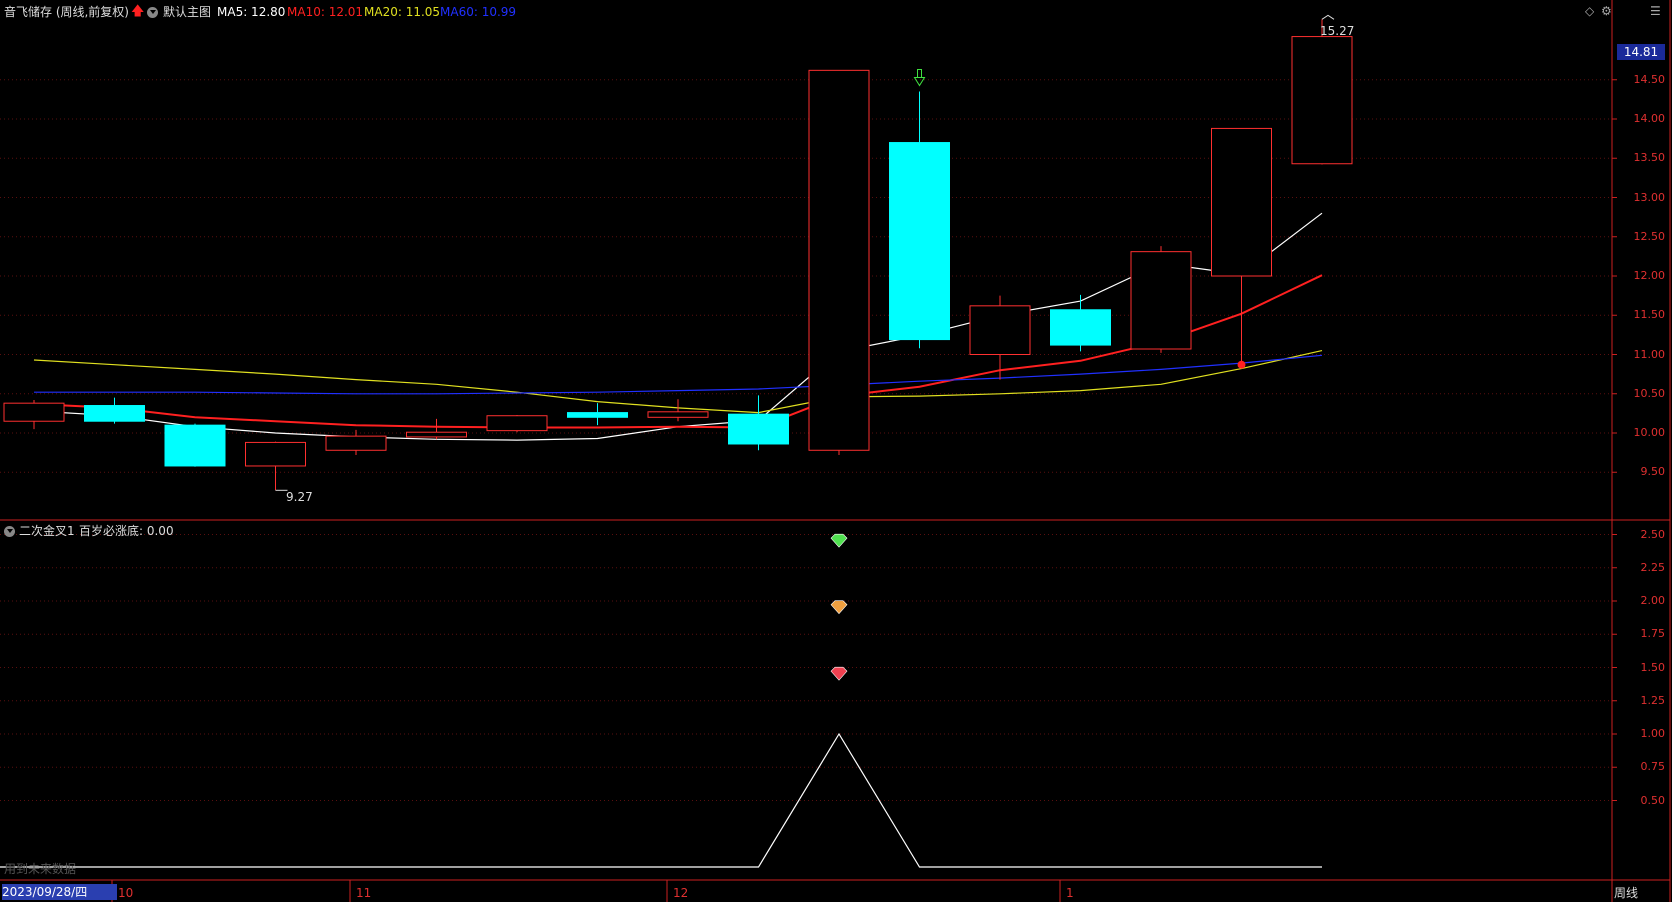 This screenshot has width=1672, height=902. What do you see at coordinates (478, 12) in the screenshot?
I see `ma60-value: MA60: 10.99` at bounding box center [478, 12].